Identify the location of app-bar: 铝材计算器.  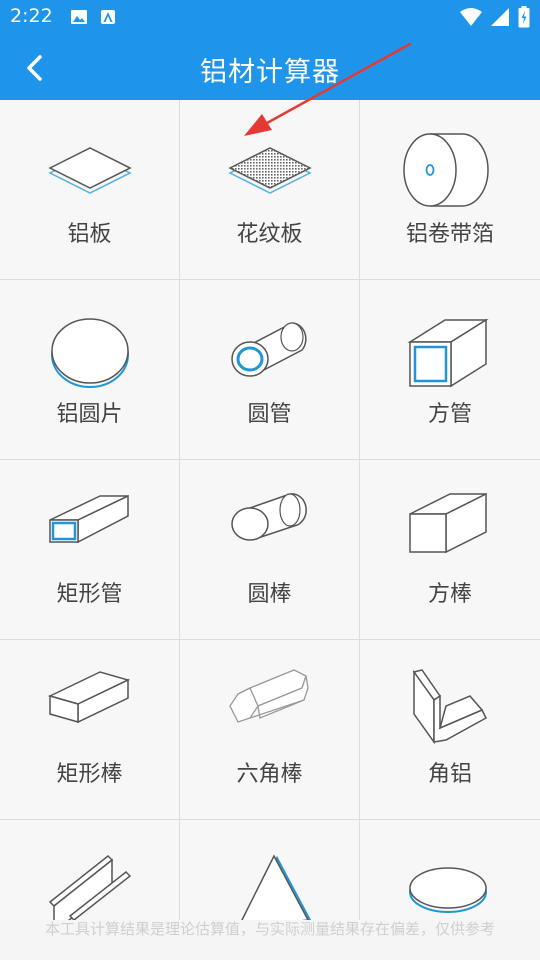
(270, 68).